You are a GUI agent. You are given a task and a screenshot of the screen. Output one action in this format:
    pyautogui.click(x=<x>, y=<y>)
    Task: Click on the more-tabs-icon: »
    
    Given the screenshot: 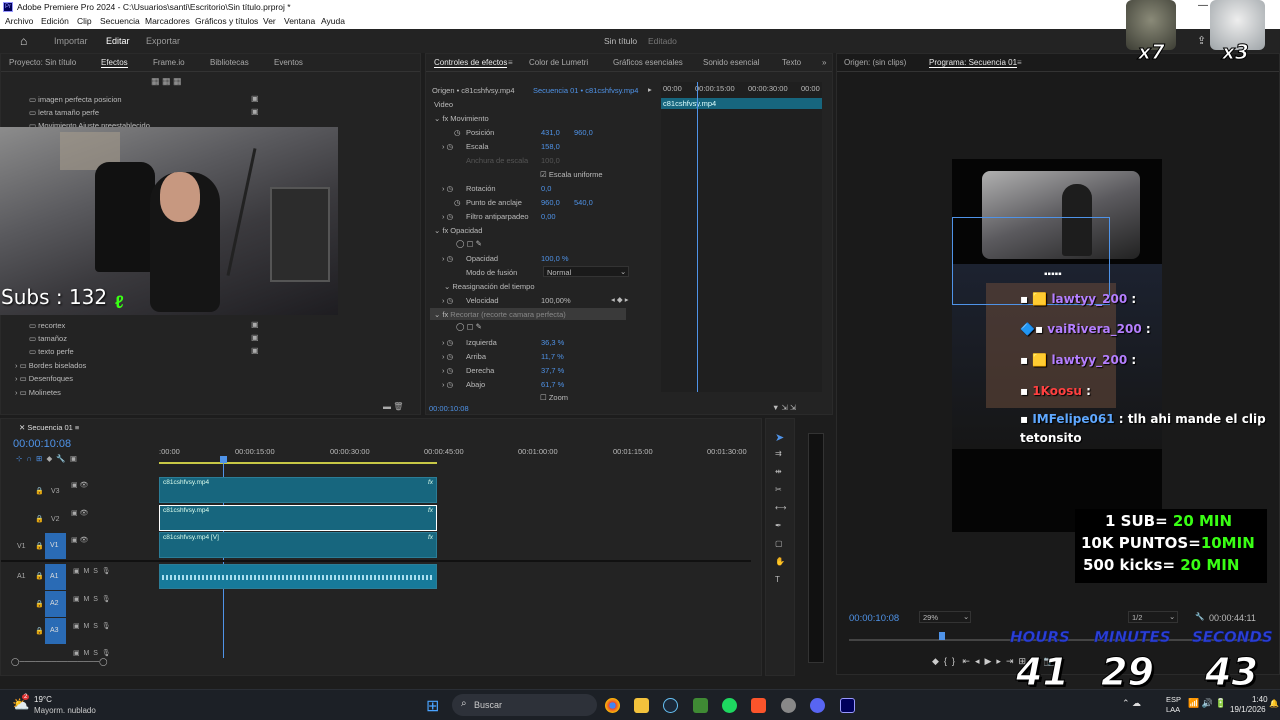 What is the action you would take?
    pyautogui.click(x=824, y=62)
    